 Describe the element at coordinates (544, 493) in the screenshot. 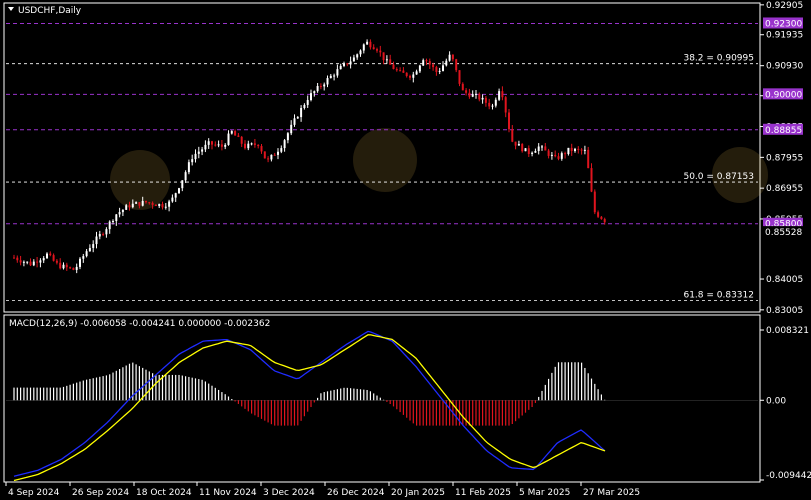

I see `time-tick-label: 5 Mar 2025` at that location.